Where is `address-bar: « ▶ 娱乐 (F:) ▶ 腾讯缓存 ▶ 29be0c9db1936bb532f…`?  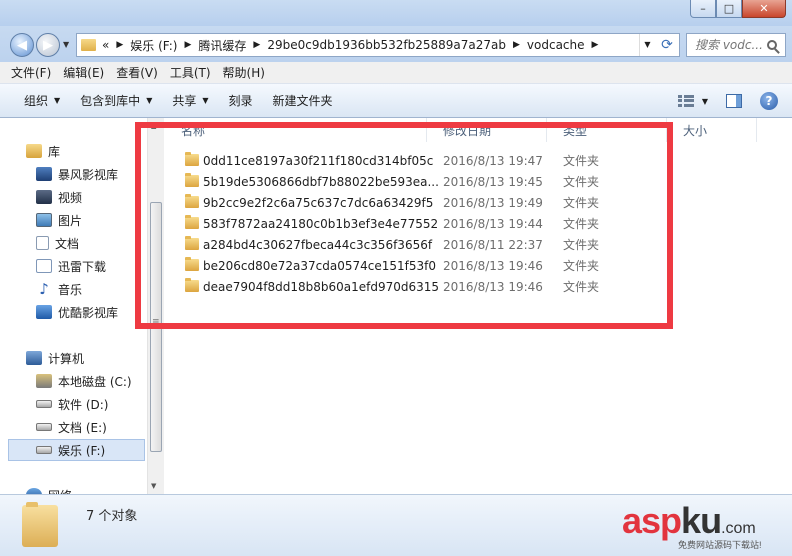
address-bar: « ▶ 娱乐 (F:) ▶ 腾讯缓存 ▶ 29be0c9db1936bb532f… is located at coordinates (378, 45).